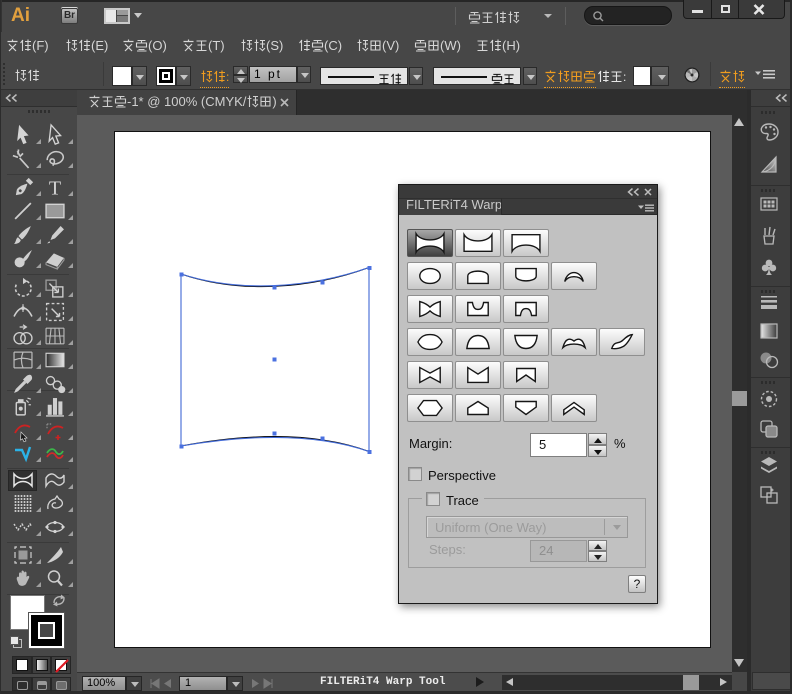 Image resolution: width=792 pixels, height=694 pixels. Describe the element at coordinates (55, 189) in the screenshot. I see `svg-text: T` at that location.